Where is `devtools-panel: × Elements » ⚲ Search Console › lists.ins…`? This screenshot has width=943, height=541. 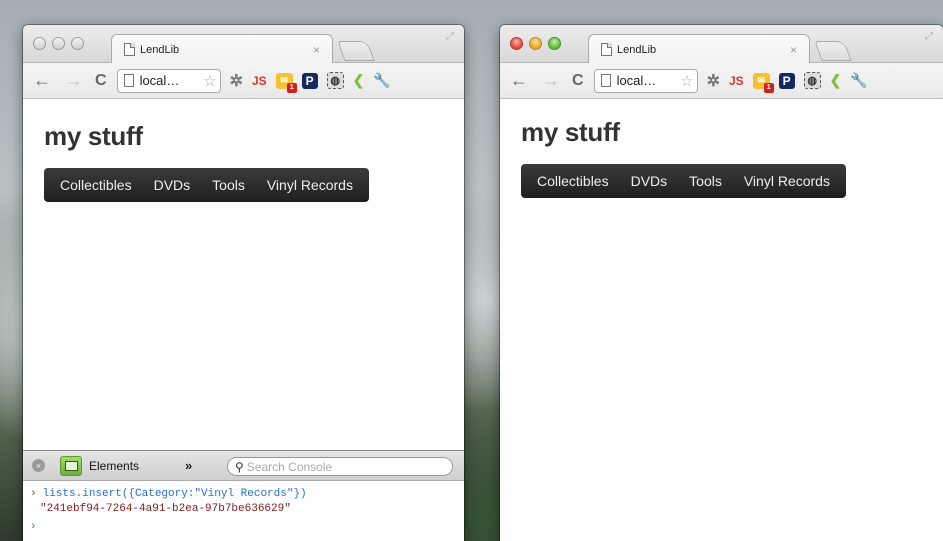
devtools-panel: × Elements » ⚲ Search Console › lists.ins… is located at coordinates (243, 495).